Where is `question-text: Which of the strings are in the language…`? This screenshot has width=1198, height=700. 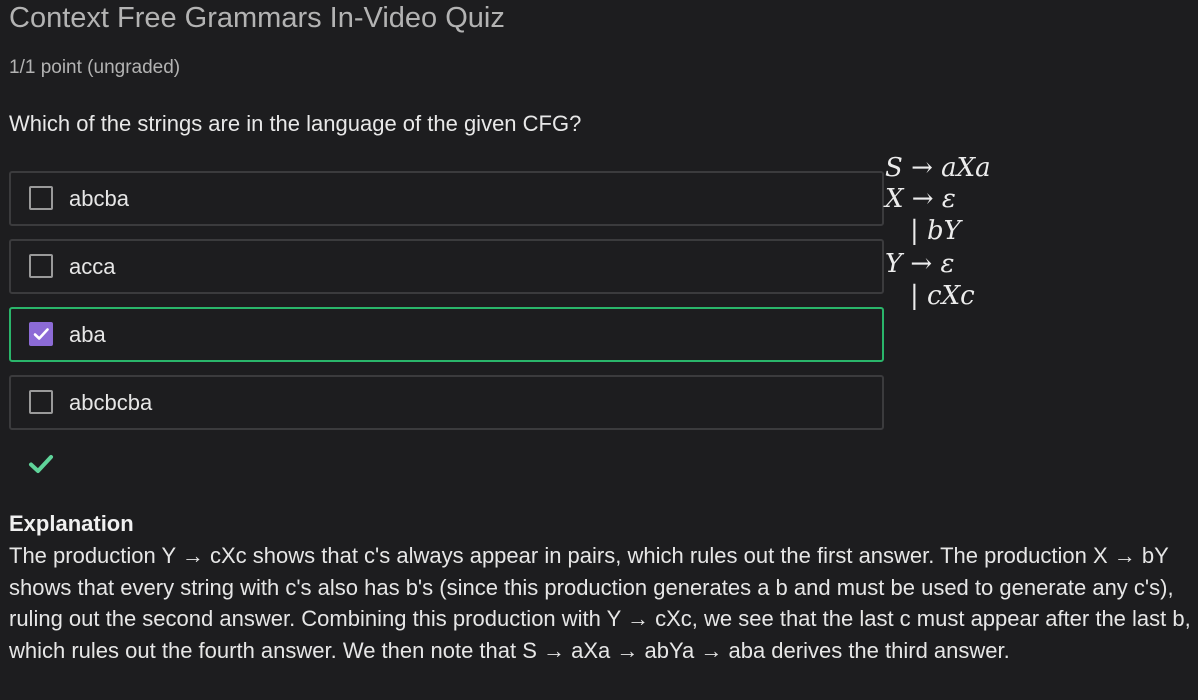
question-text: Which of the strings are in the language… is located at coordinates (295, 123).